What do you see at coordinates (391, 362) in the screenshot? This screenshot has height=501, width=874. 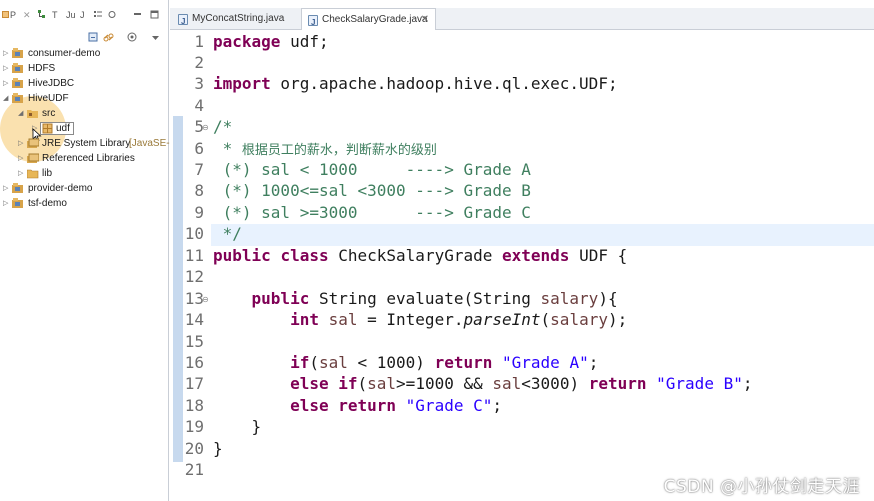 I see `code-text: < 1000)` at bounding box center [391, 362].